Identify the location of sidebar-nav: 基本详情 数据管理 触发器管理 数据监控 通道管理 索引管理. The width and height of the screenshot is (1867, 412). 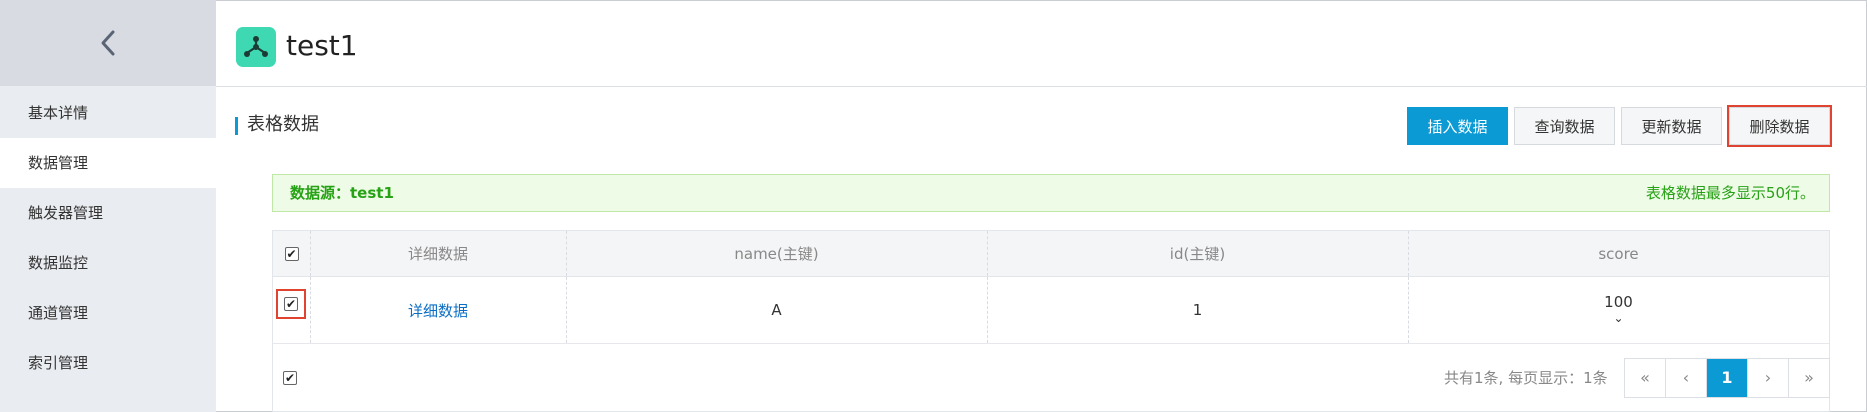
(108, 238).